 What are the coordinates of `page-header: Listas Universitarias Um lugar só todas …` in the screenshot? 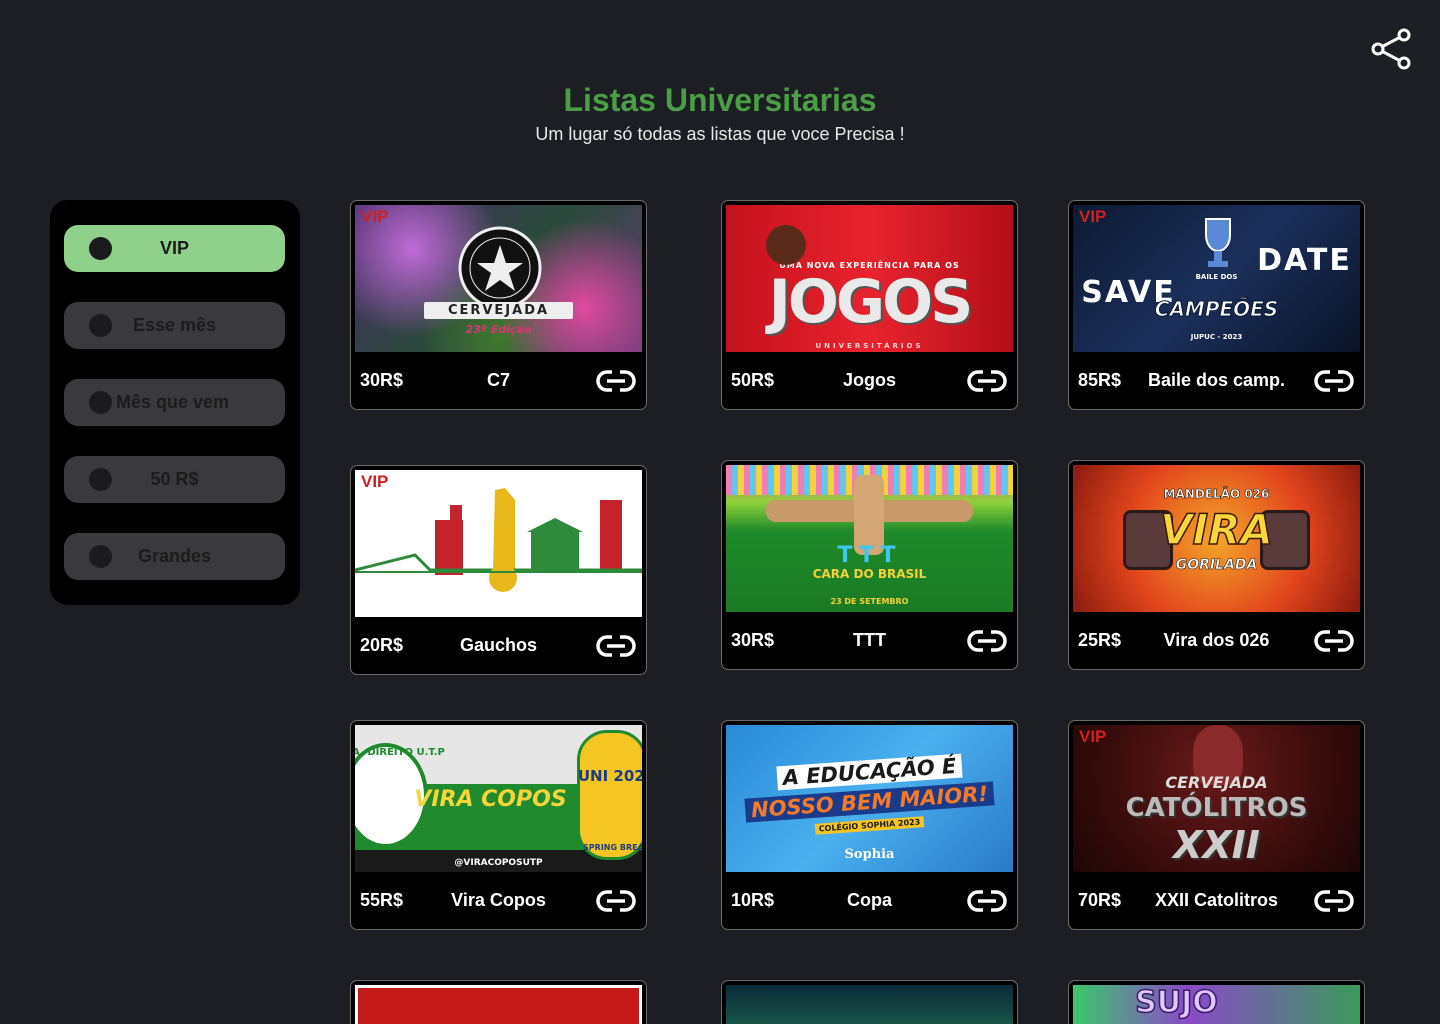 It's located at (720, 112).